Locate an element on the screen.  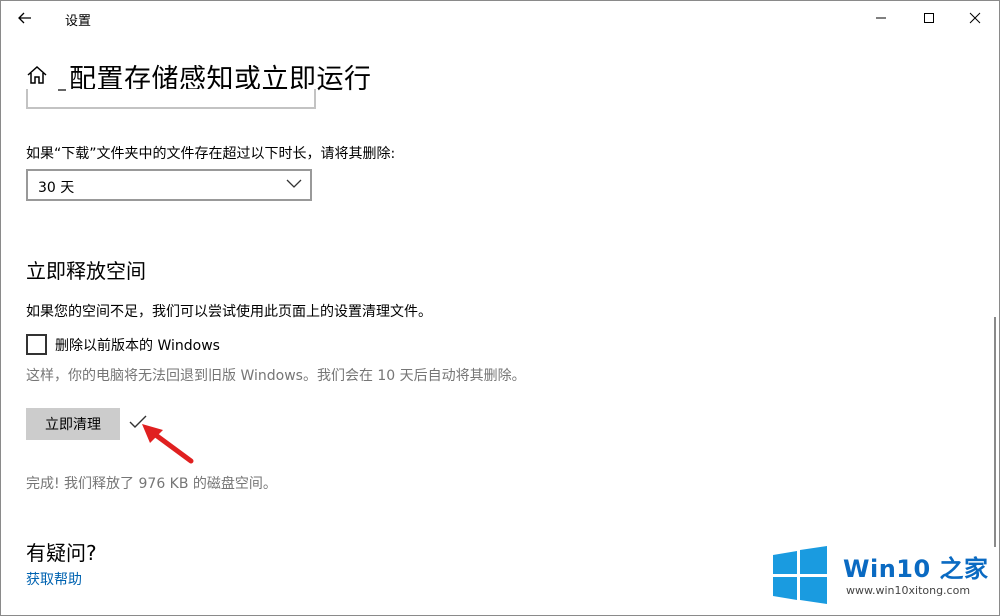
dropdown-selected-value: 30 天 is located at coordinates (56, 188).